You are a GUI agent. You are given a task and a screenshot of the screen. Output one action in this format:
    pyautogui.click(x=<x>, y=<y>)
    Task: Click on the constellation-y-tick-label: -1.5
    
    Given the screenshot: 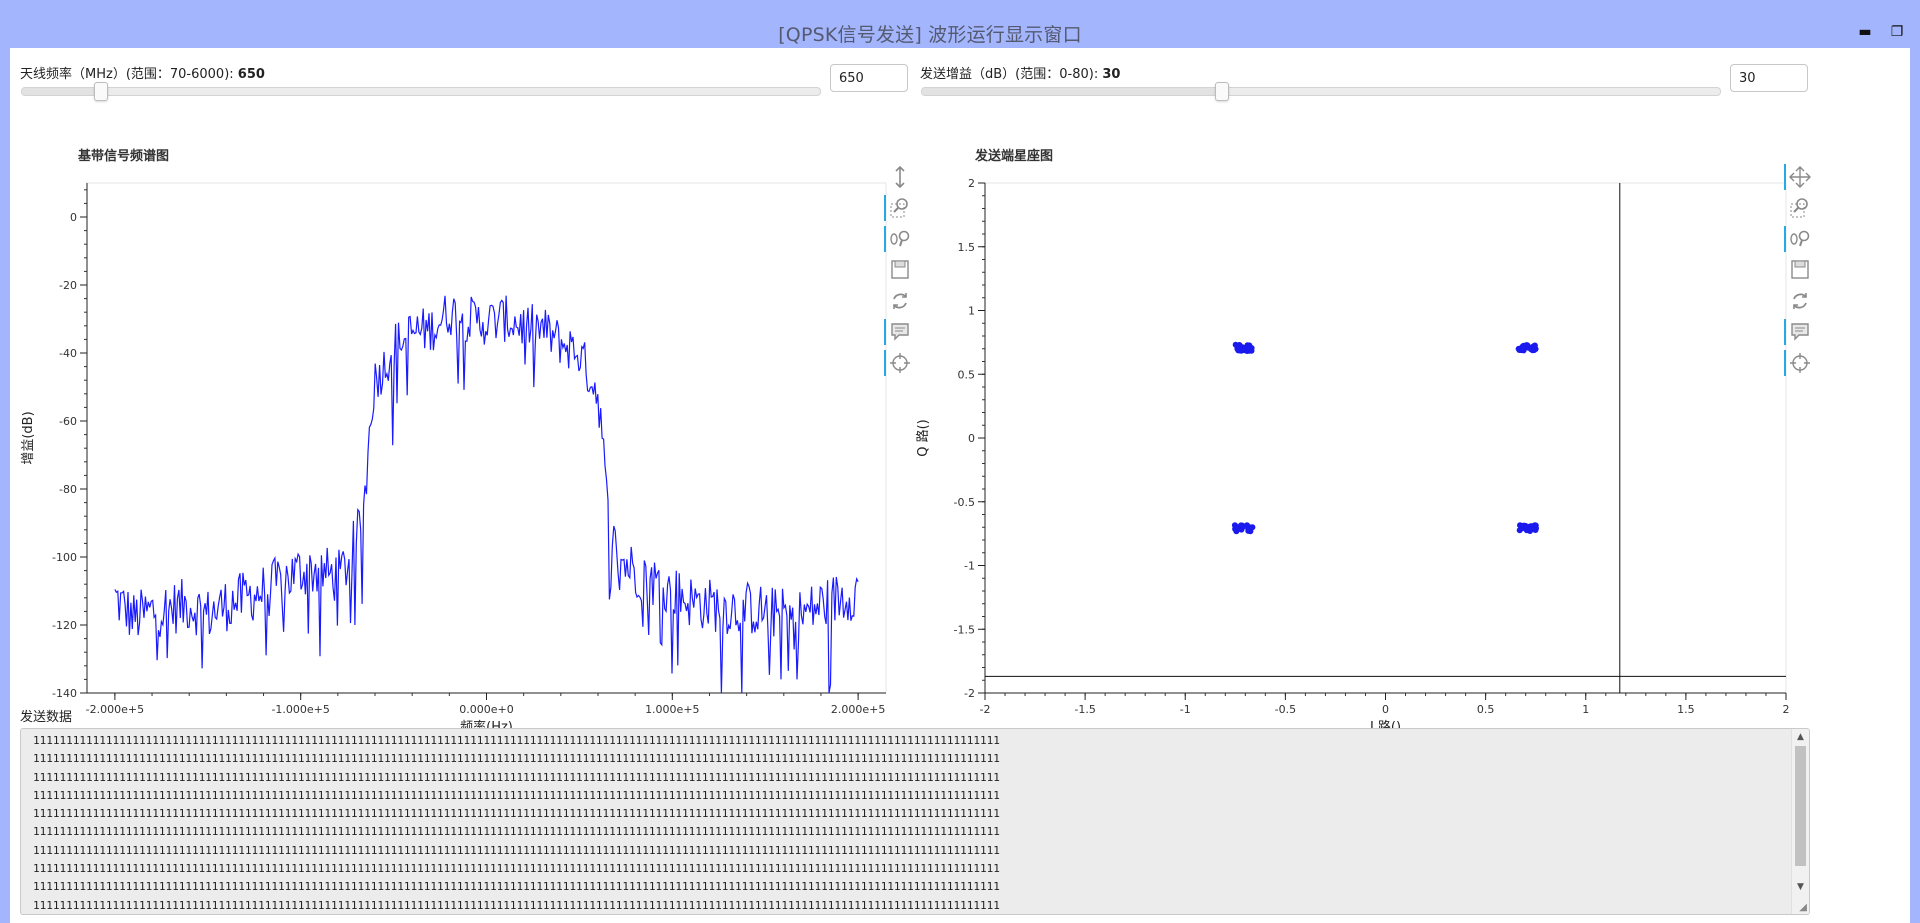 What is the action you would take?
    pyautogui.click(x=964, y=629)
    